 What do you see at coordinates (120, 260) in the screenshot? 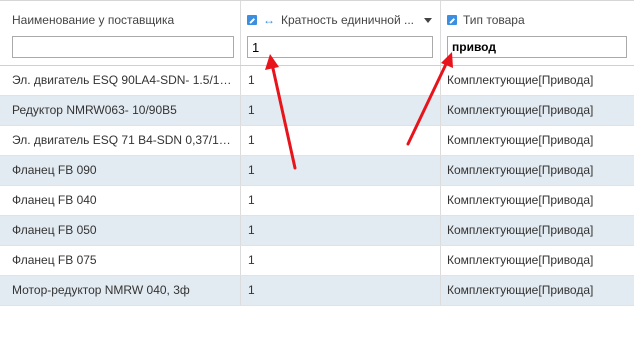
I see `cell-supplier-name: Фланец FB 075` at bounding box center [120, 260].